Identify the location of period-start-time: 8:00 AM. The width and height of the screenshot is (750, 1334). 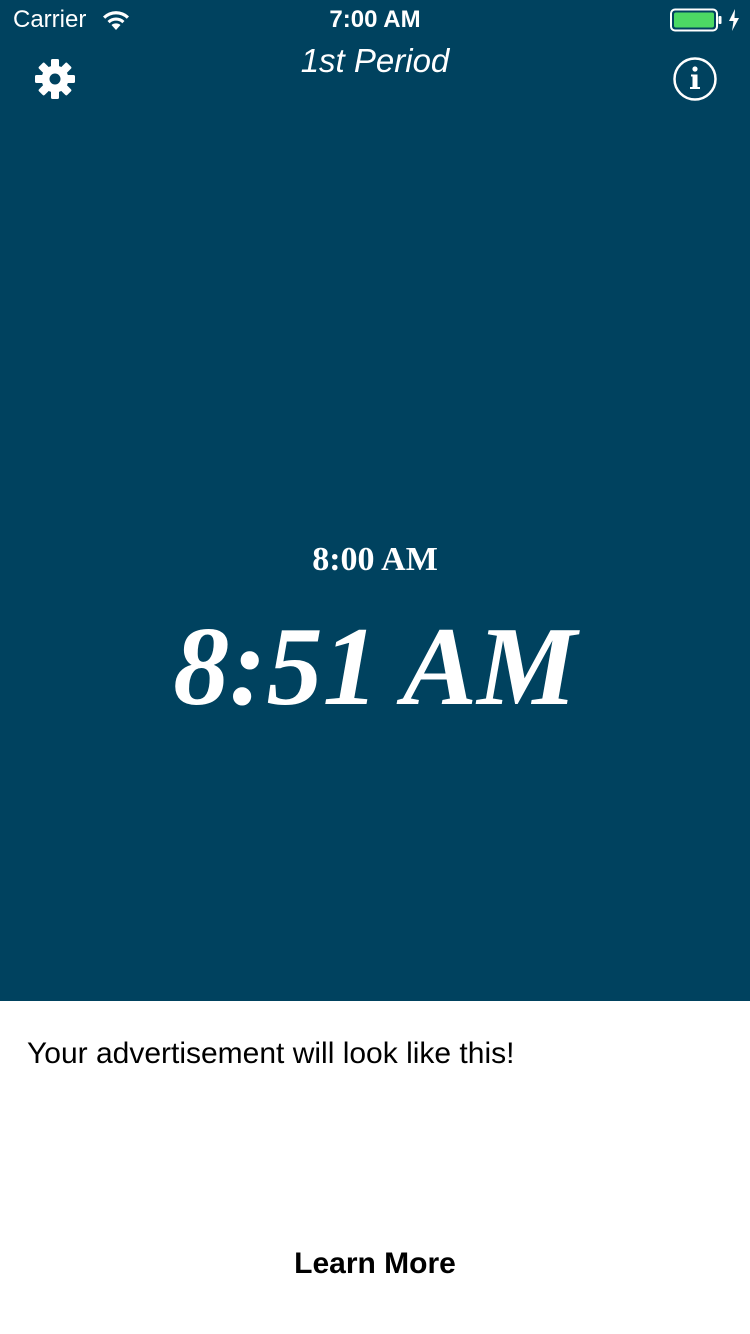
(375, 559).